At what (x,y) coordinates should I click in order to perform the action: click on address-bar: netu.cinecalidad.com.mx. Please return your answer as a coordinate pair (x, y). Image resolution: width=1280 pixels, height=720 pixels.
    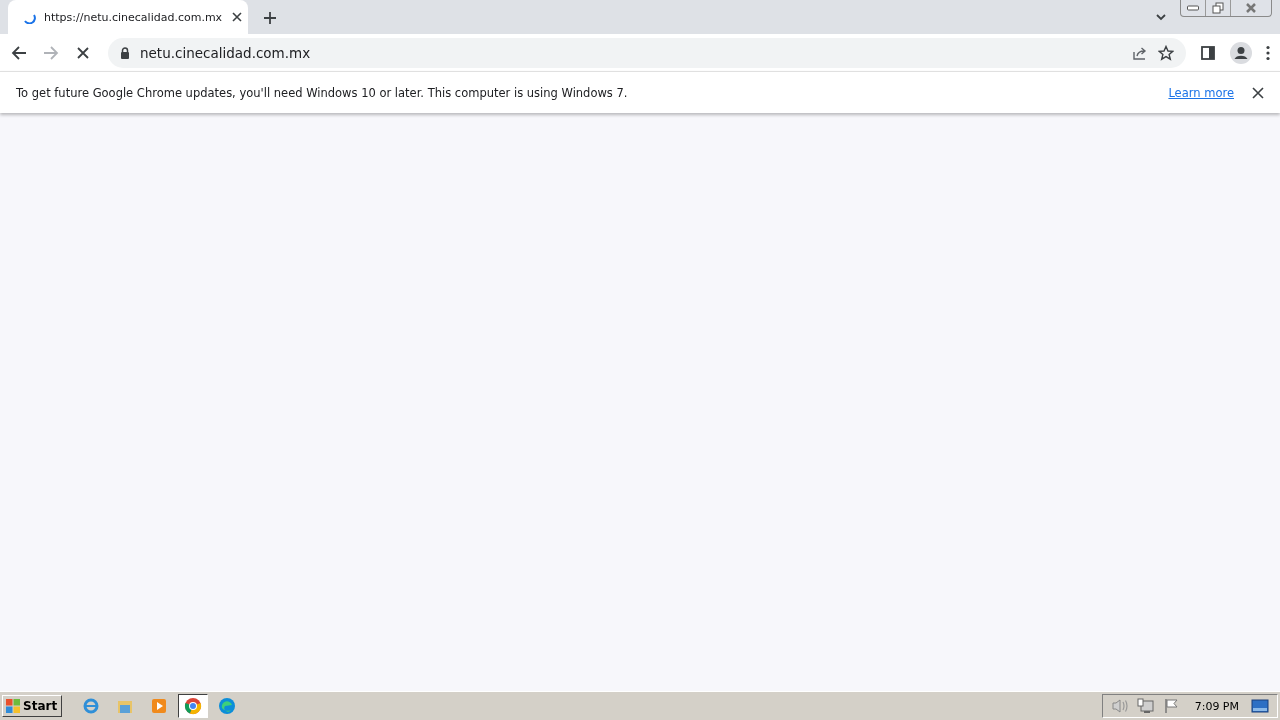
    Looking at the image, I should click on (647, 52).